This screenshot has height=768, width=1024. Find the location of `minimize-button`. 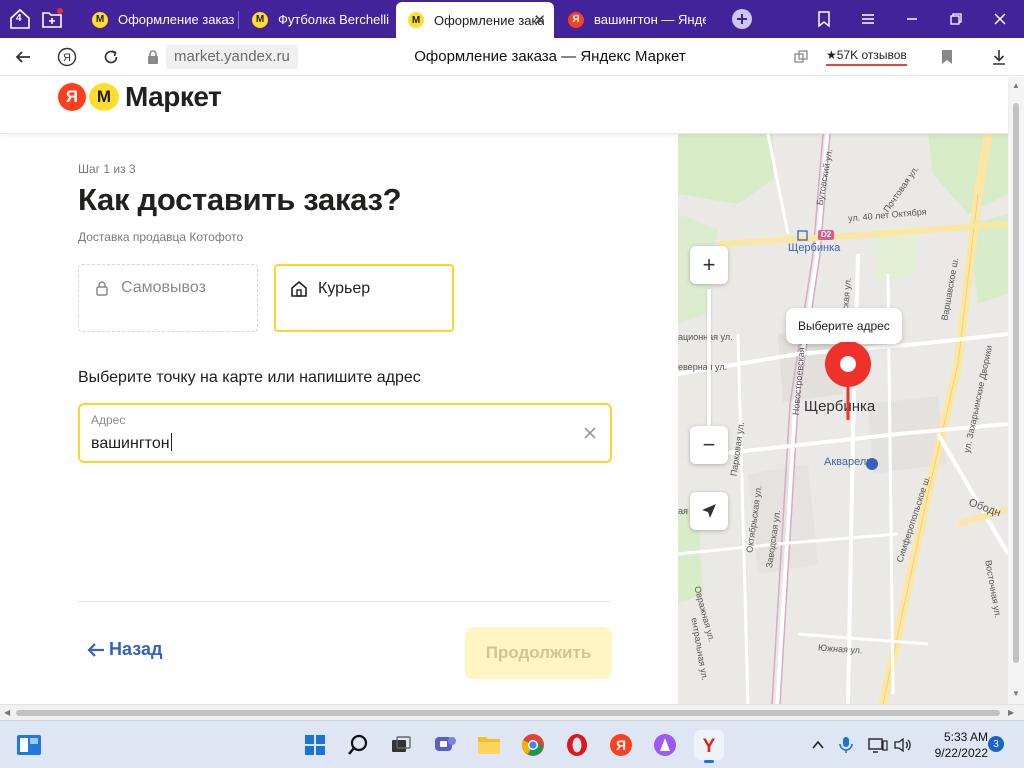

minimize-button is located at coordinates (912, 19).